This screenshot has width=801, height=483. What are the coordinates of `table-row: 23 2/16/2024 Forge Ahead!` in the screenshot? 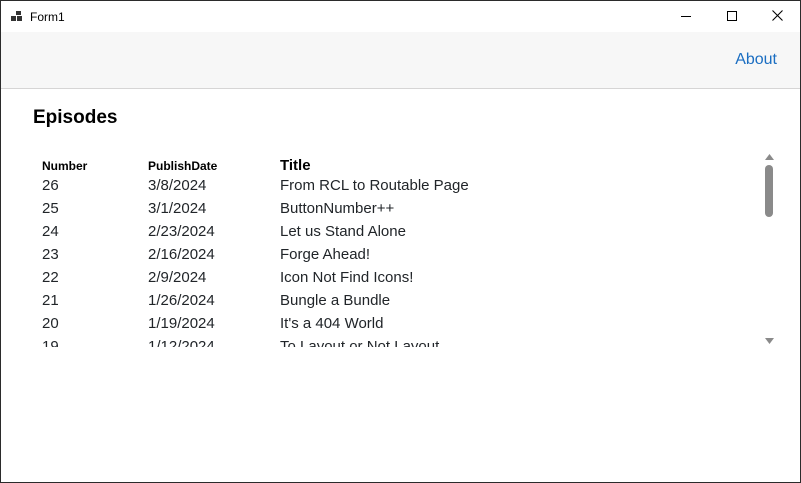 It's located at (356, 254).